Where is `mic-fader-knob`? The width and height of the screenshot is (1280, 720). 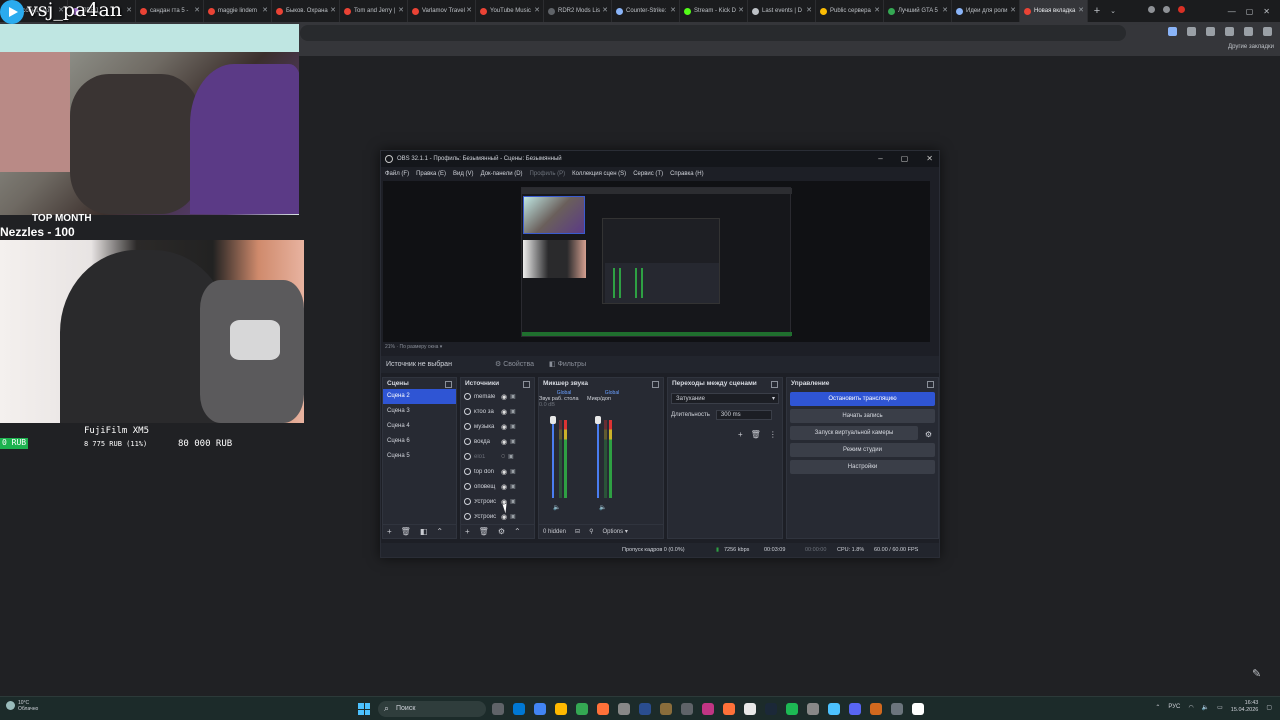 mic-fader-knob is located at coordinates (598, 420).